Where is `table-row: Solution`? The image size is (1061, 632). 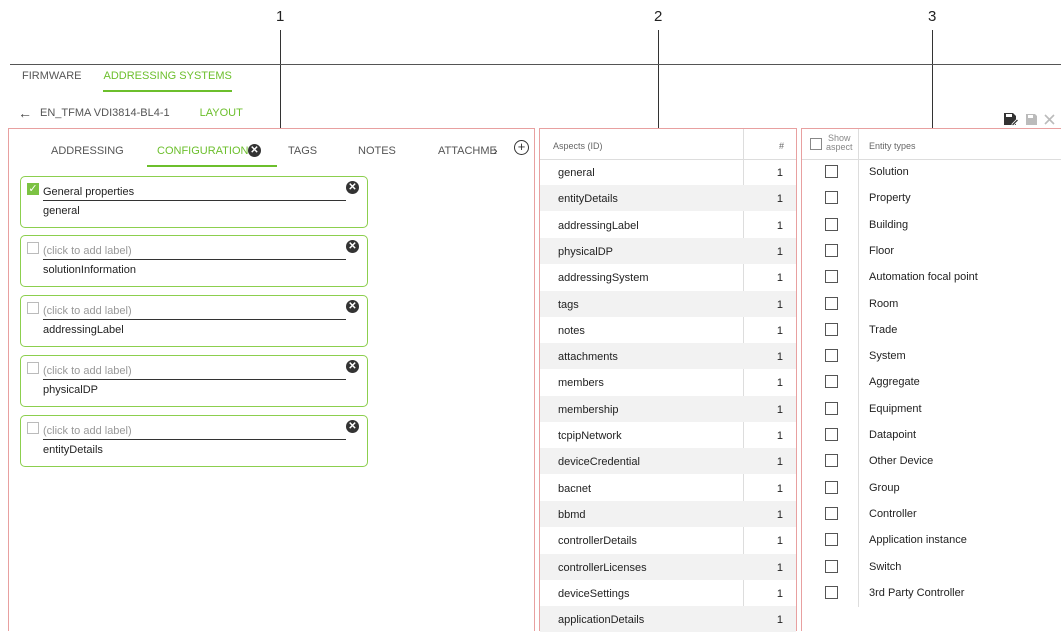
table-row: Solution is located at coordinates (931, 172).